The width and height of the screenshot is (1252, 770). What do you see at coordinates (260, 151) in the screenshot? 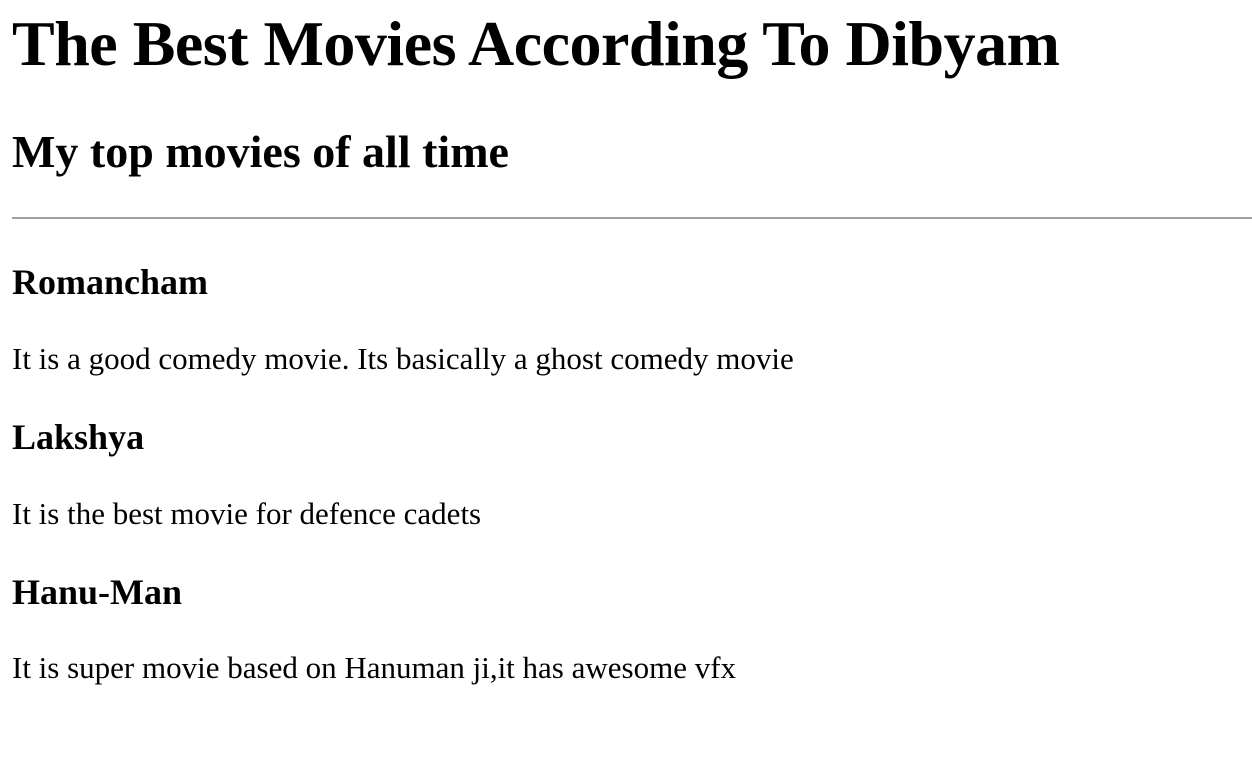
I see `page-subtitle: My top movies of all time` at bounding box center [260, 151].